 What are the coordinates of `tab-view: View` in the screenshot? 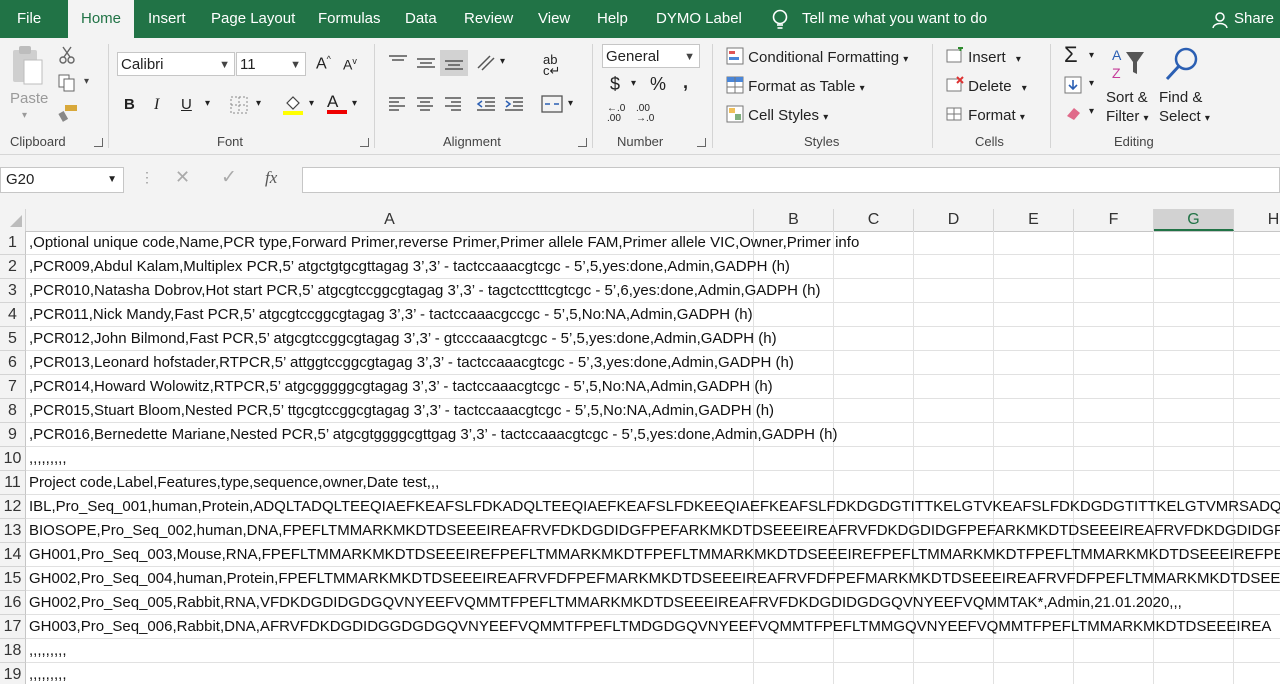 It's located at (554, 19).